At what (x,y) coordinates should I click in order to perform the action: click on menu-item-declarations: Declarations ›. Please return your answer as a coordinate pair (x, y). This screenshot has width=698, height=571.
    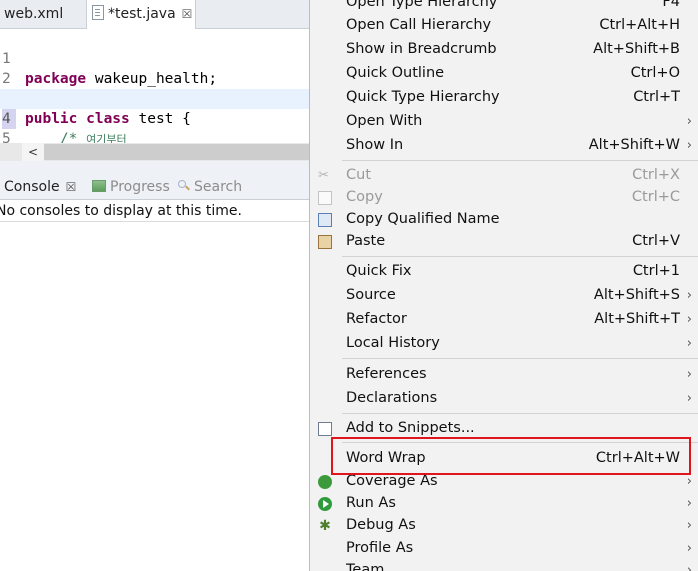
    Looking at the image, I should click on (504, 398).